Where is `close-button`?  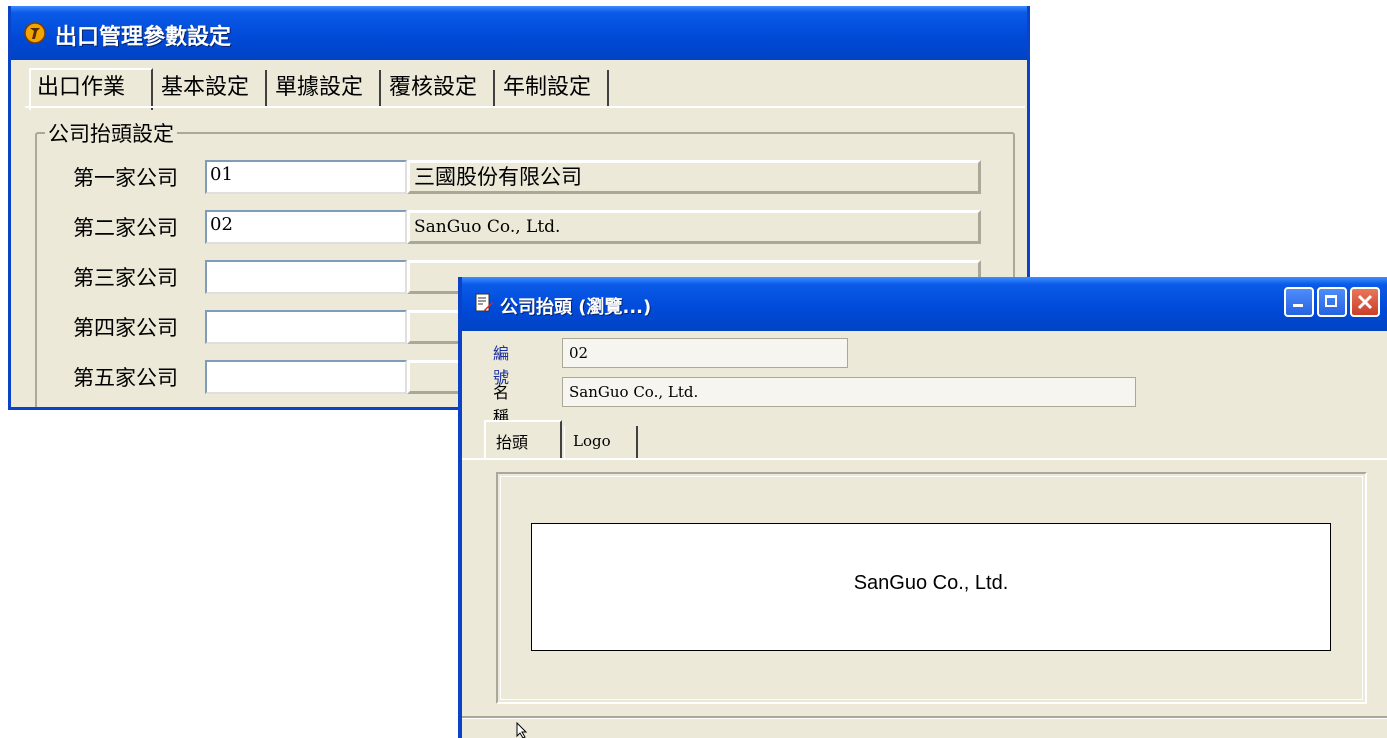
close-button is located at coordinates (1365, 302).